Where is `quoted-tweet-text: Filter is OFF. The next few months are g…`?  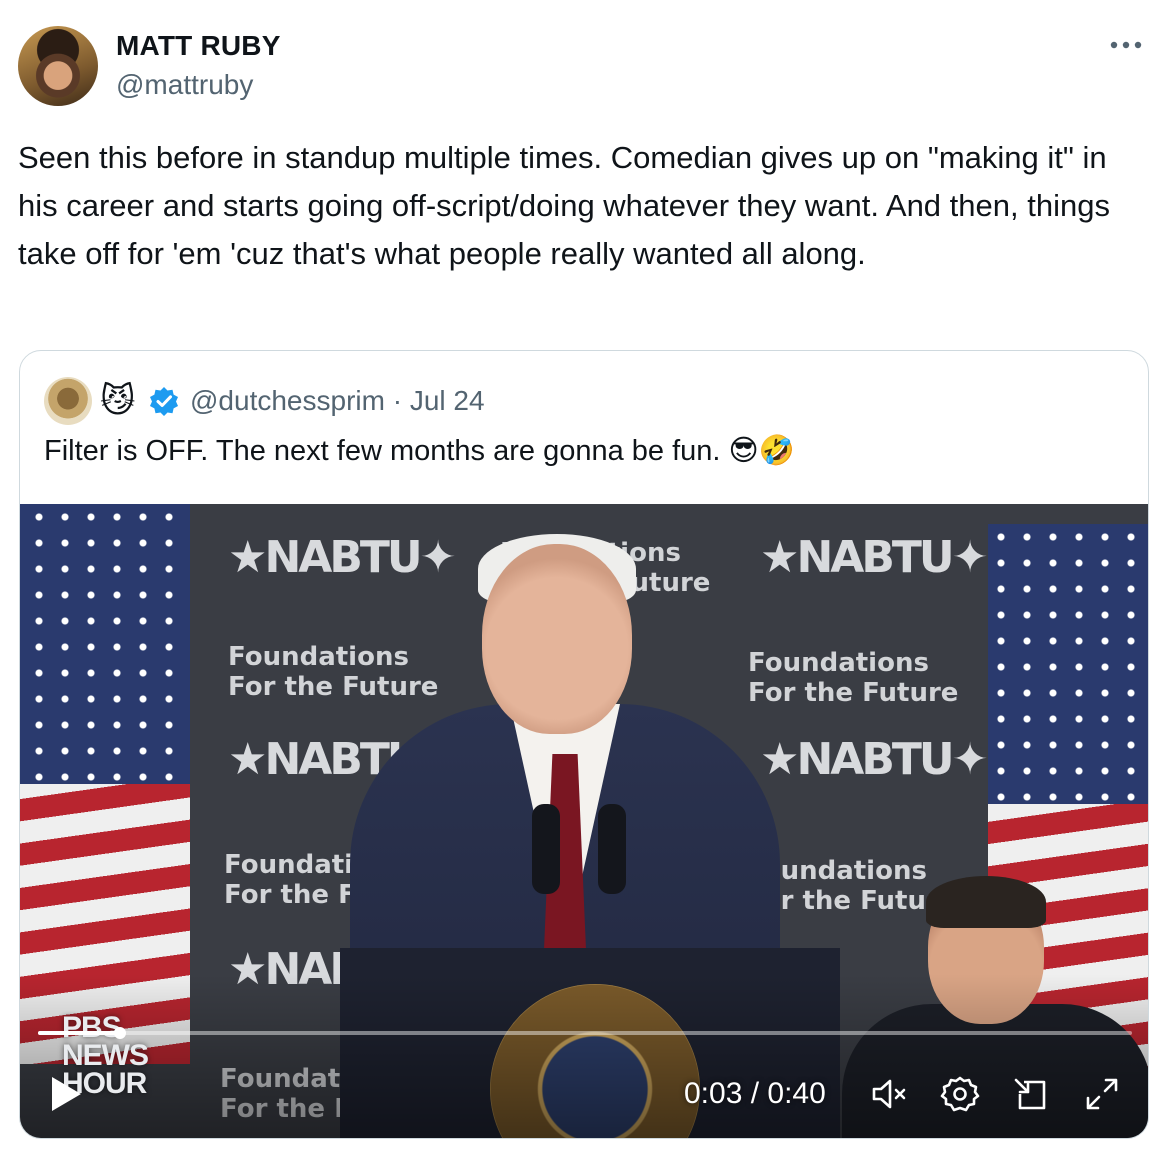 quoted-tweet-text: Filter is OFF. The next few months are g… is located at coordinates (419, 451).